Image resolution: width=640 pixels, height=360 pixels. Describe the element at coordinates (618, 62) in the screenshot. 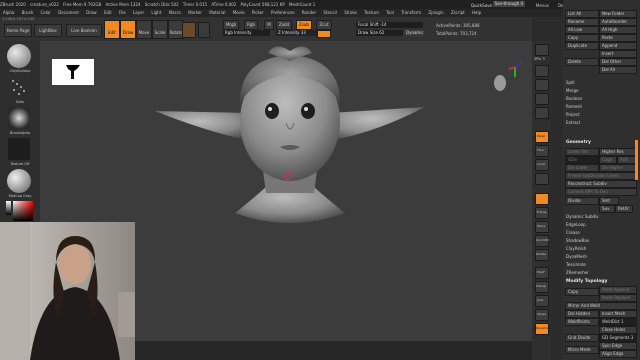

I see `del-other-button: Del Other` at that location.